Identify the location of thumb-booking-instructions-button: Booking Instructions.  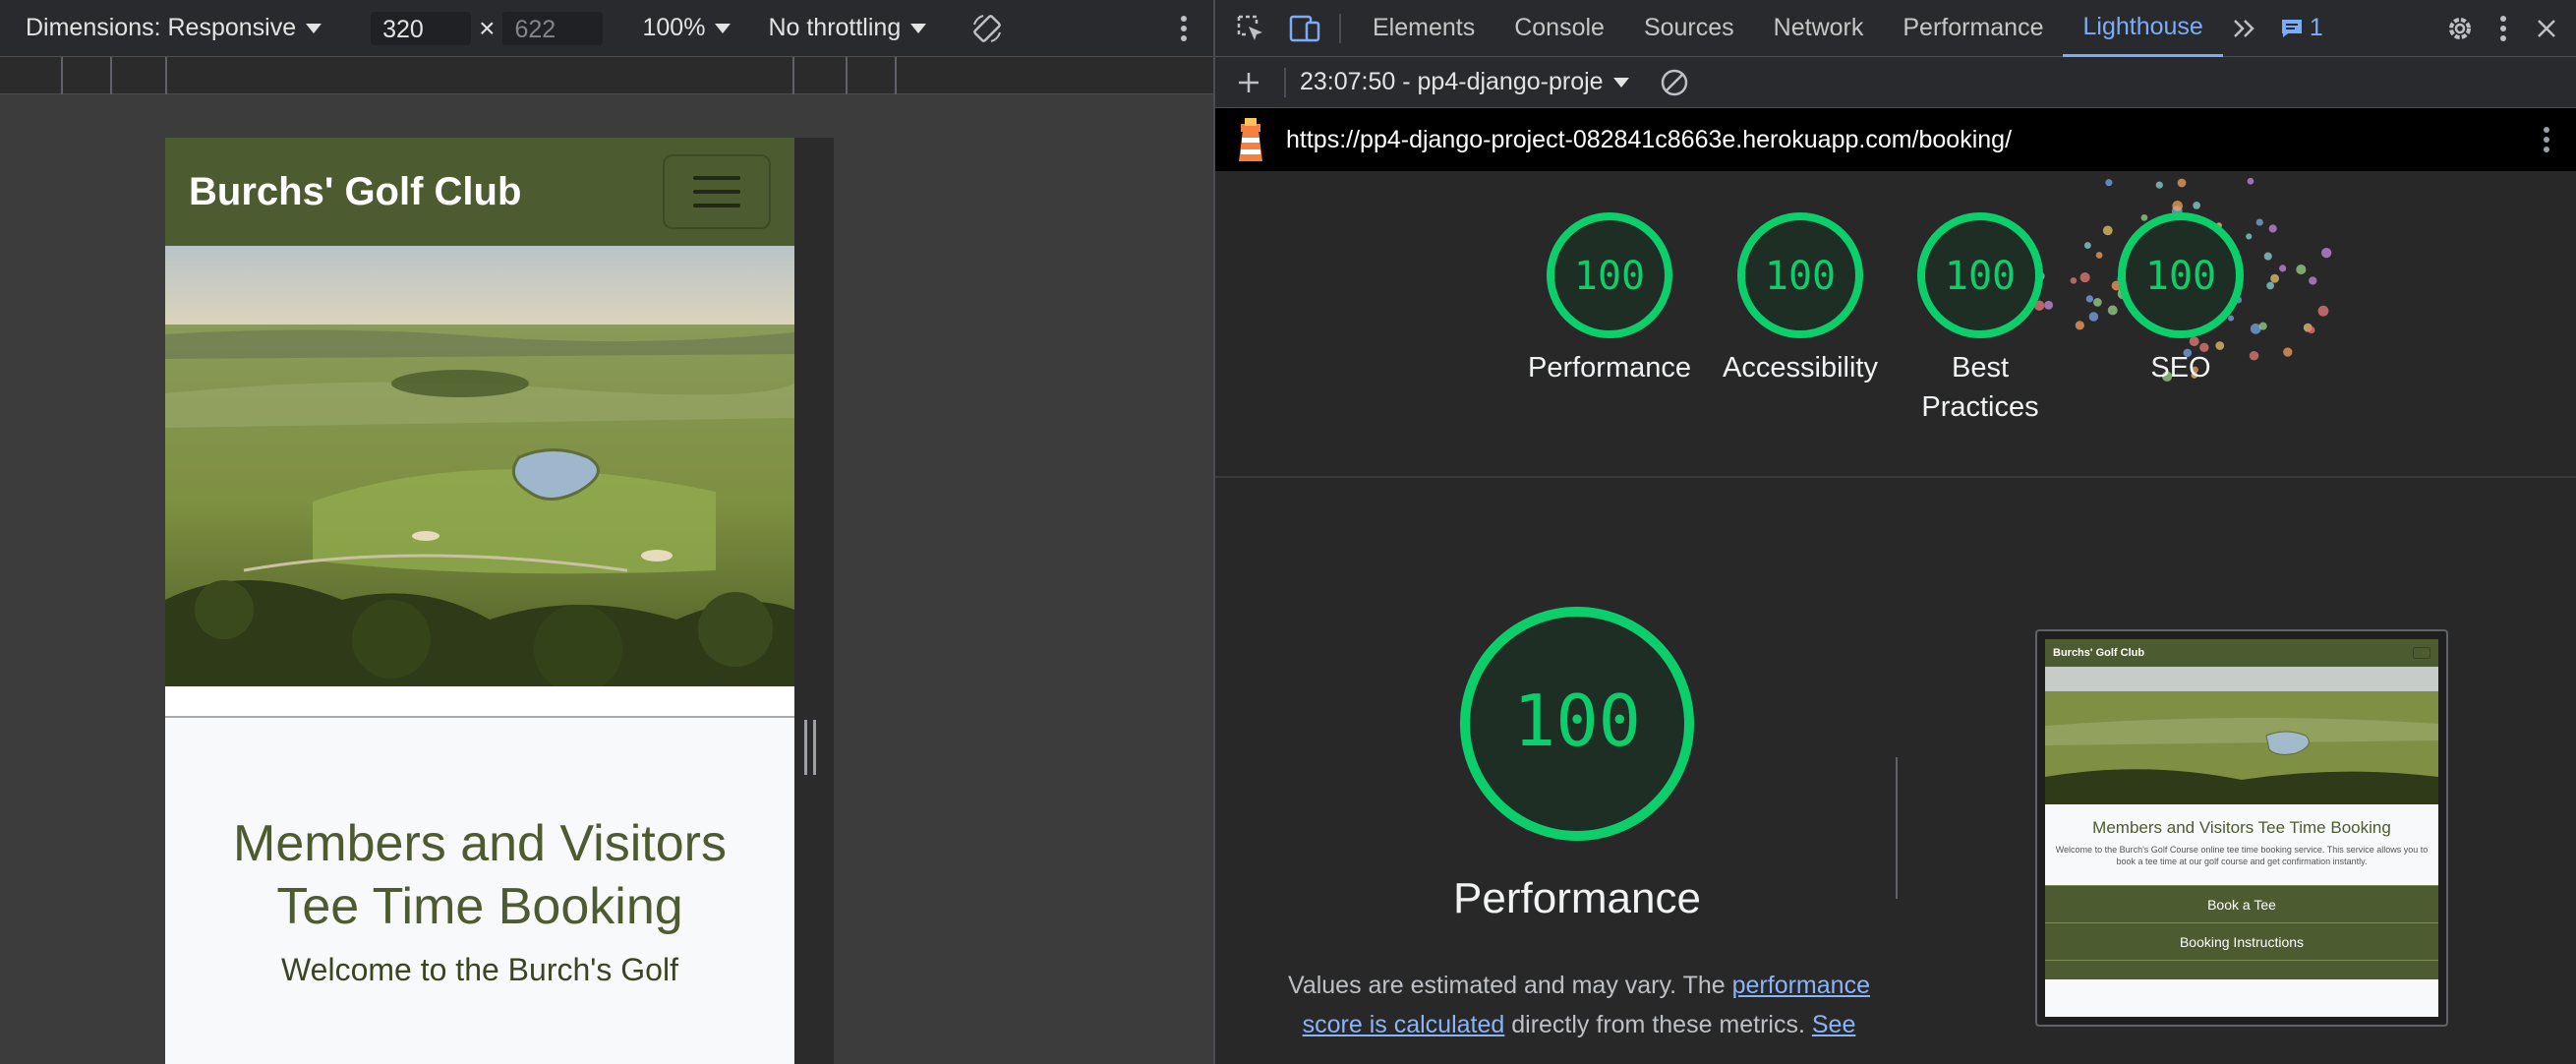
(2241, 941).